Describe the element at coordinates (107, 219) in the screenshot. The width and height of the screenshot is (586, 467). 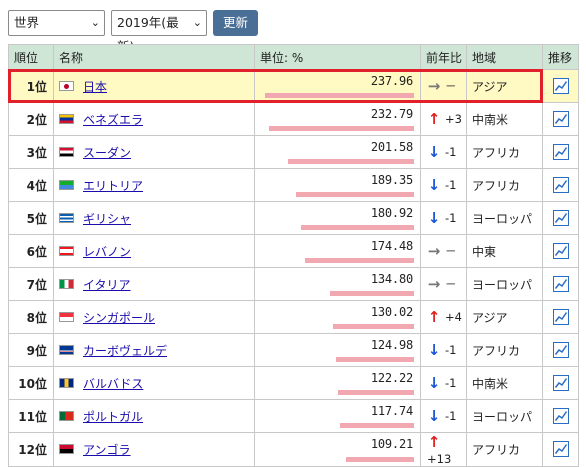
I see `country-link: ギリシャ` at that location.